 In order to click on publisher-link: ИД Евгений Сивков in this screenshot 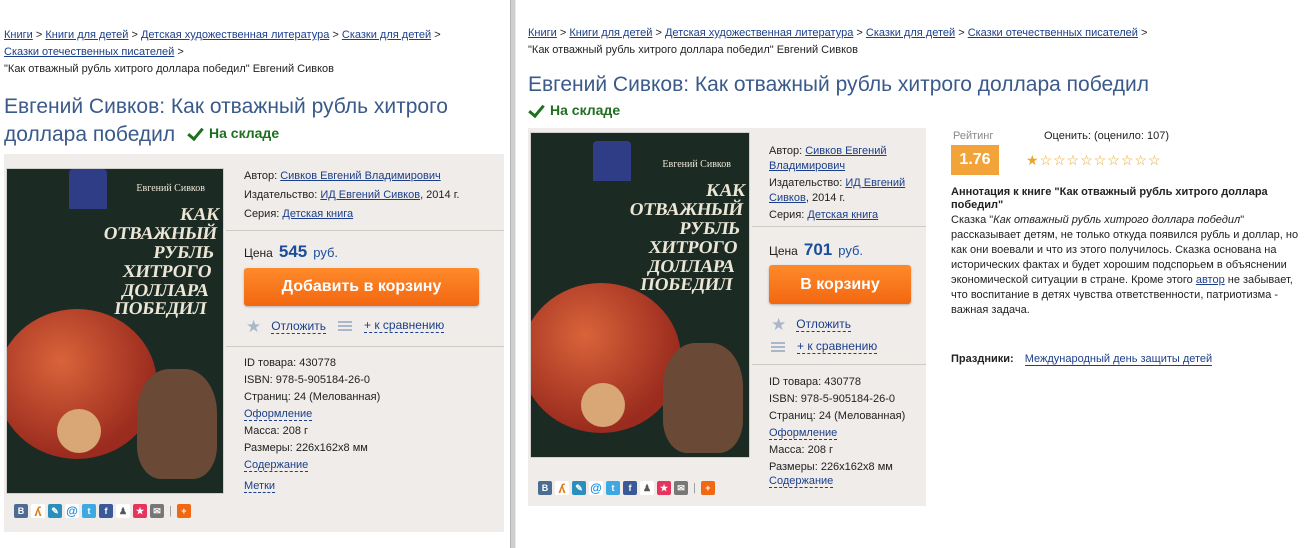, I will do `click(370, 195)`.